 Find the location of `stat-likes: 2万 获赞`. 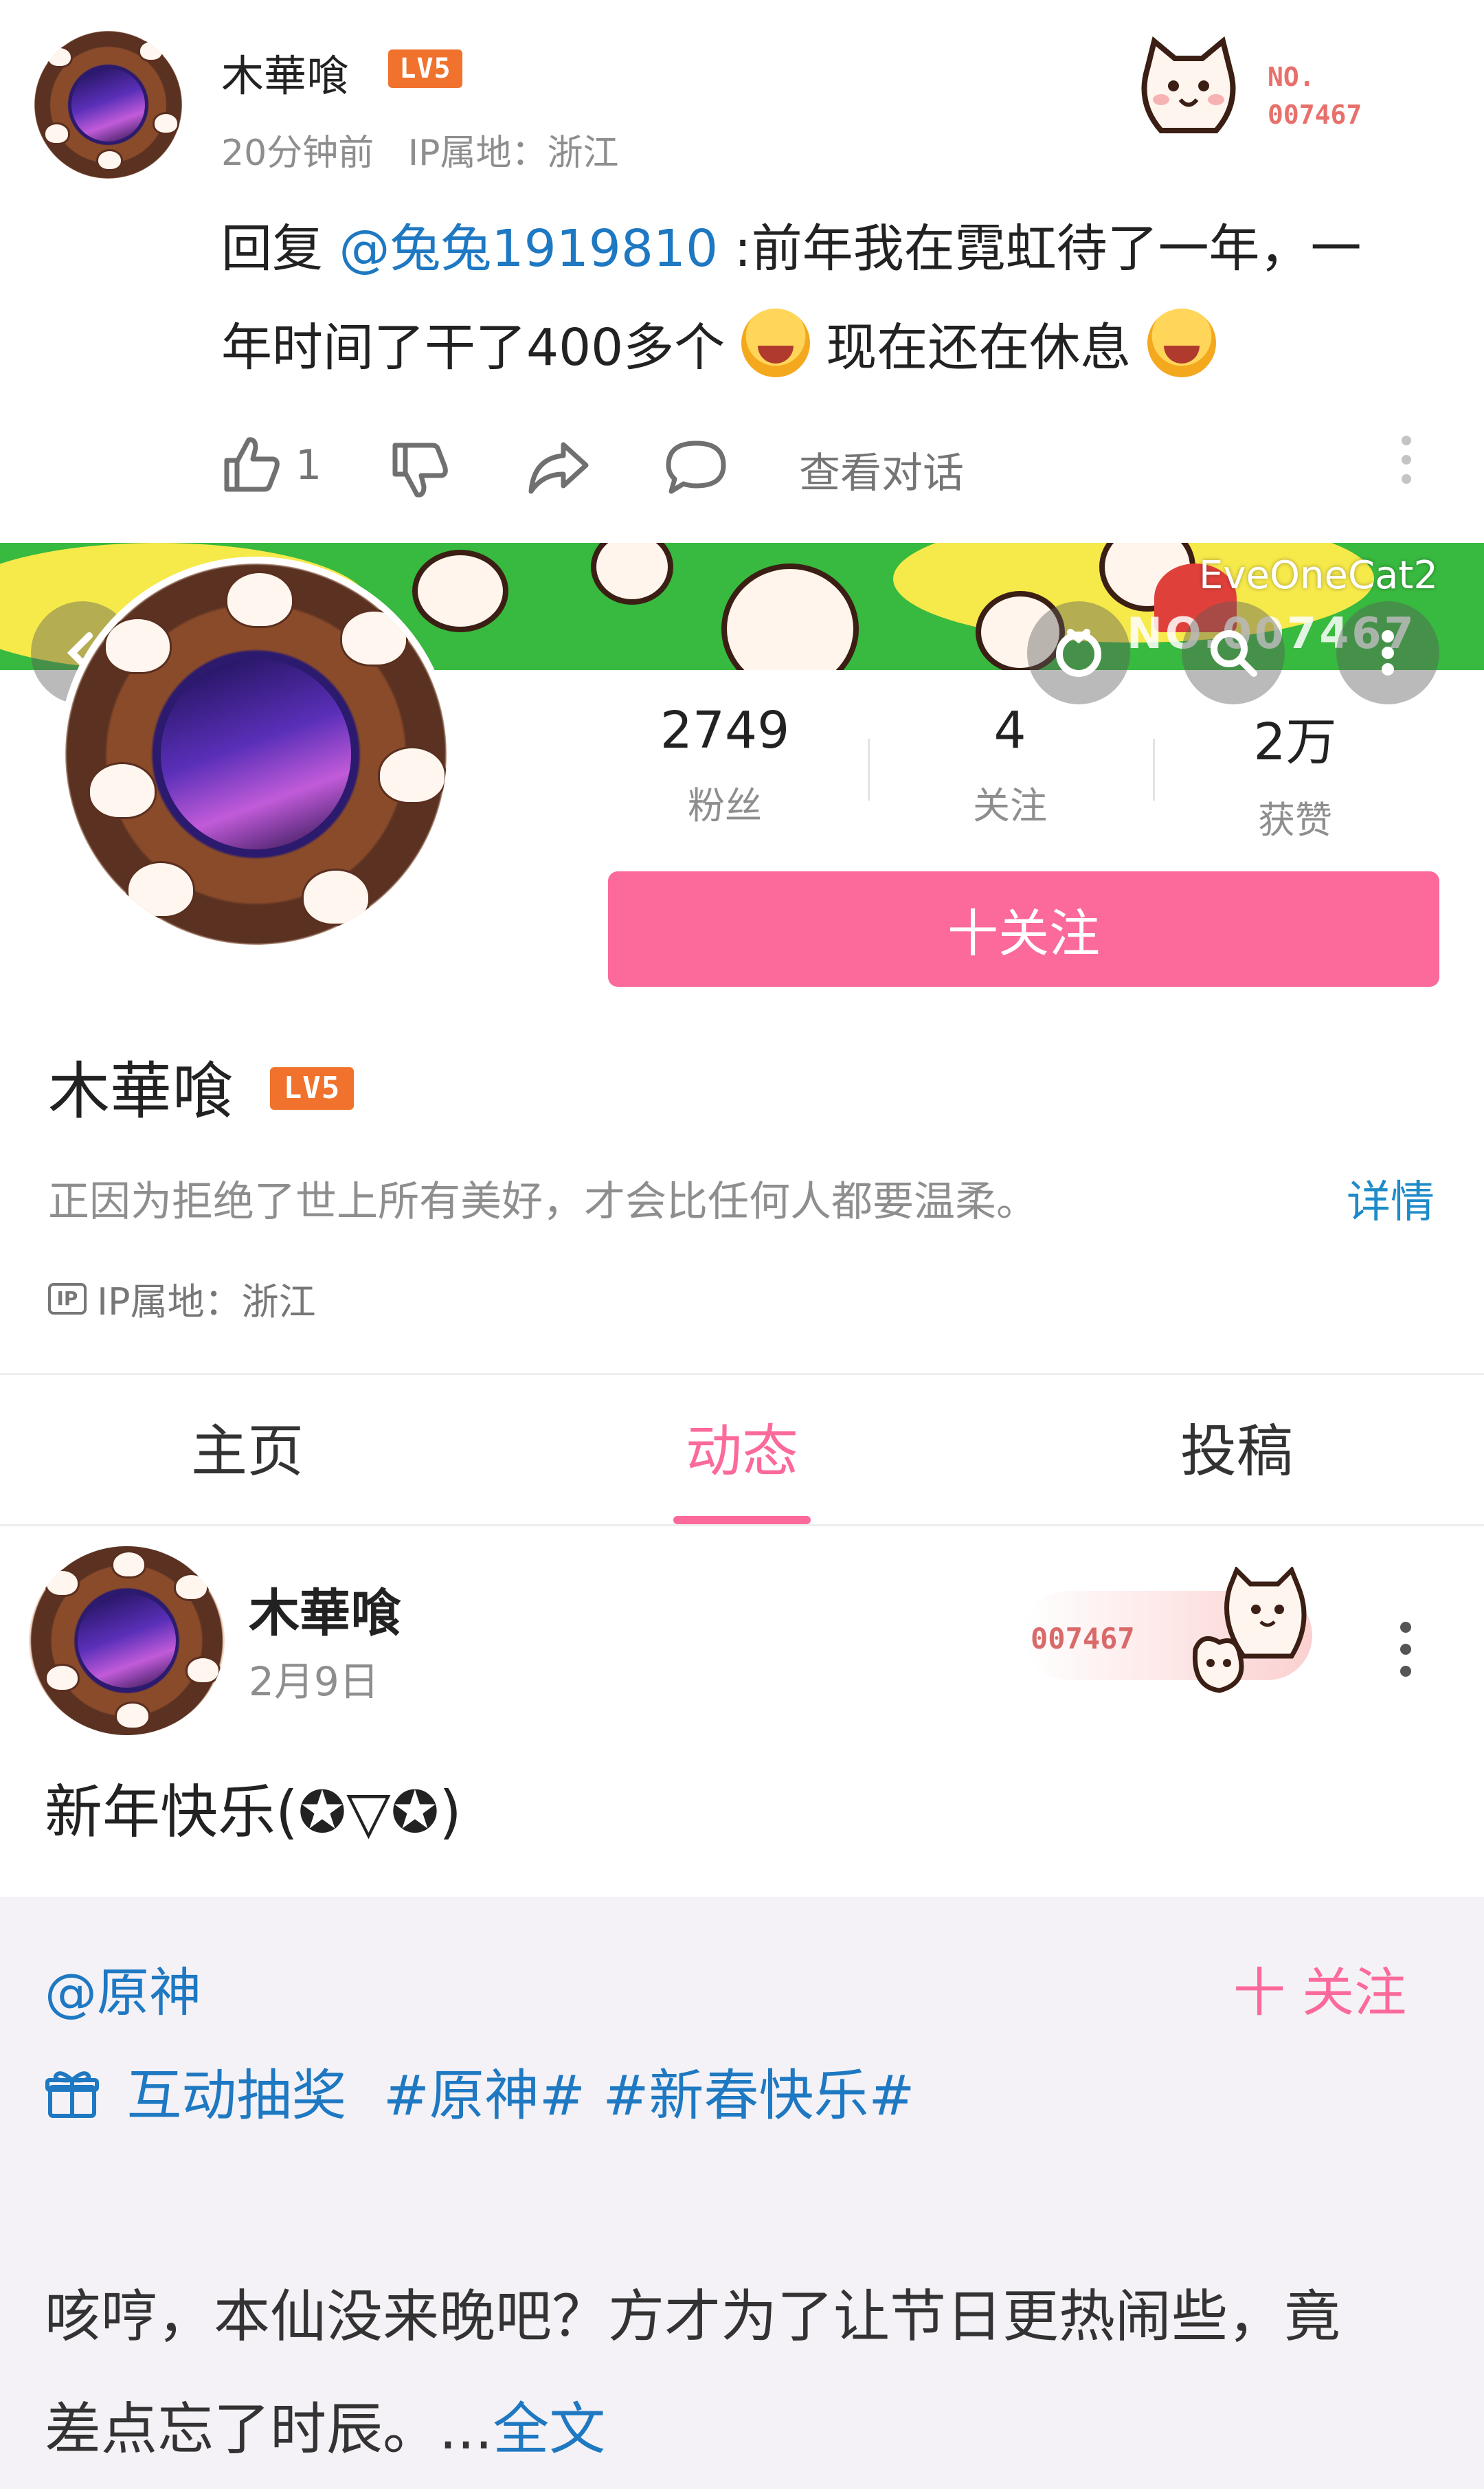

stat-likes: 2万 获赞 is located at coordinates (1295, 772).